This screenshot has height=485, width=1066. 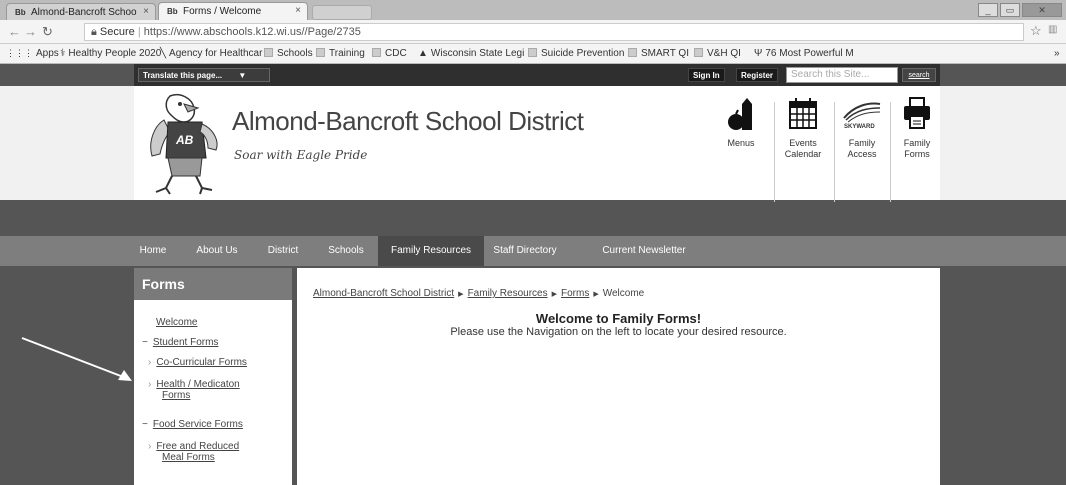 I want to click on quicklink-family-forms: Family Forms, so click(x=917, y=126).